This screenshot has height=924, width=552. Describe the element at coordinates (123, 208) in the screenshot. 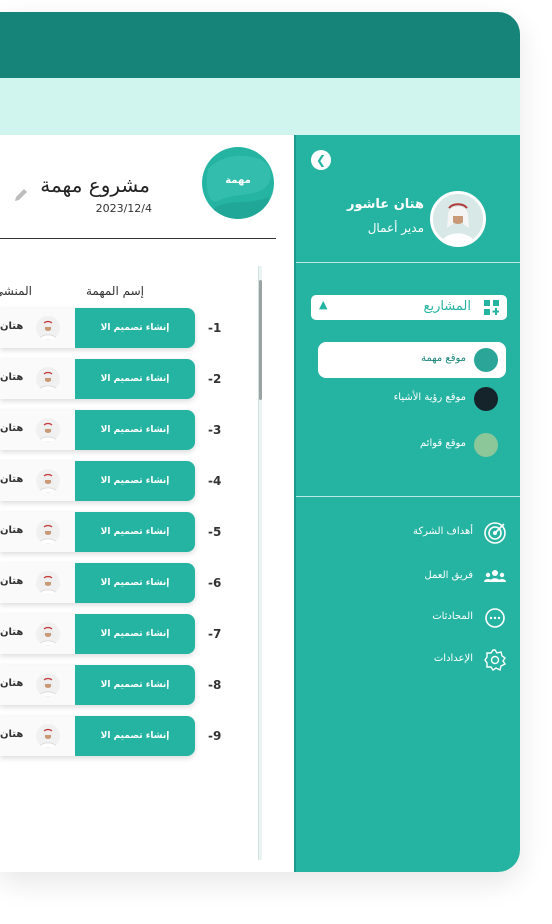

I see `project-date: 2023/12/4` at that location.